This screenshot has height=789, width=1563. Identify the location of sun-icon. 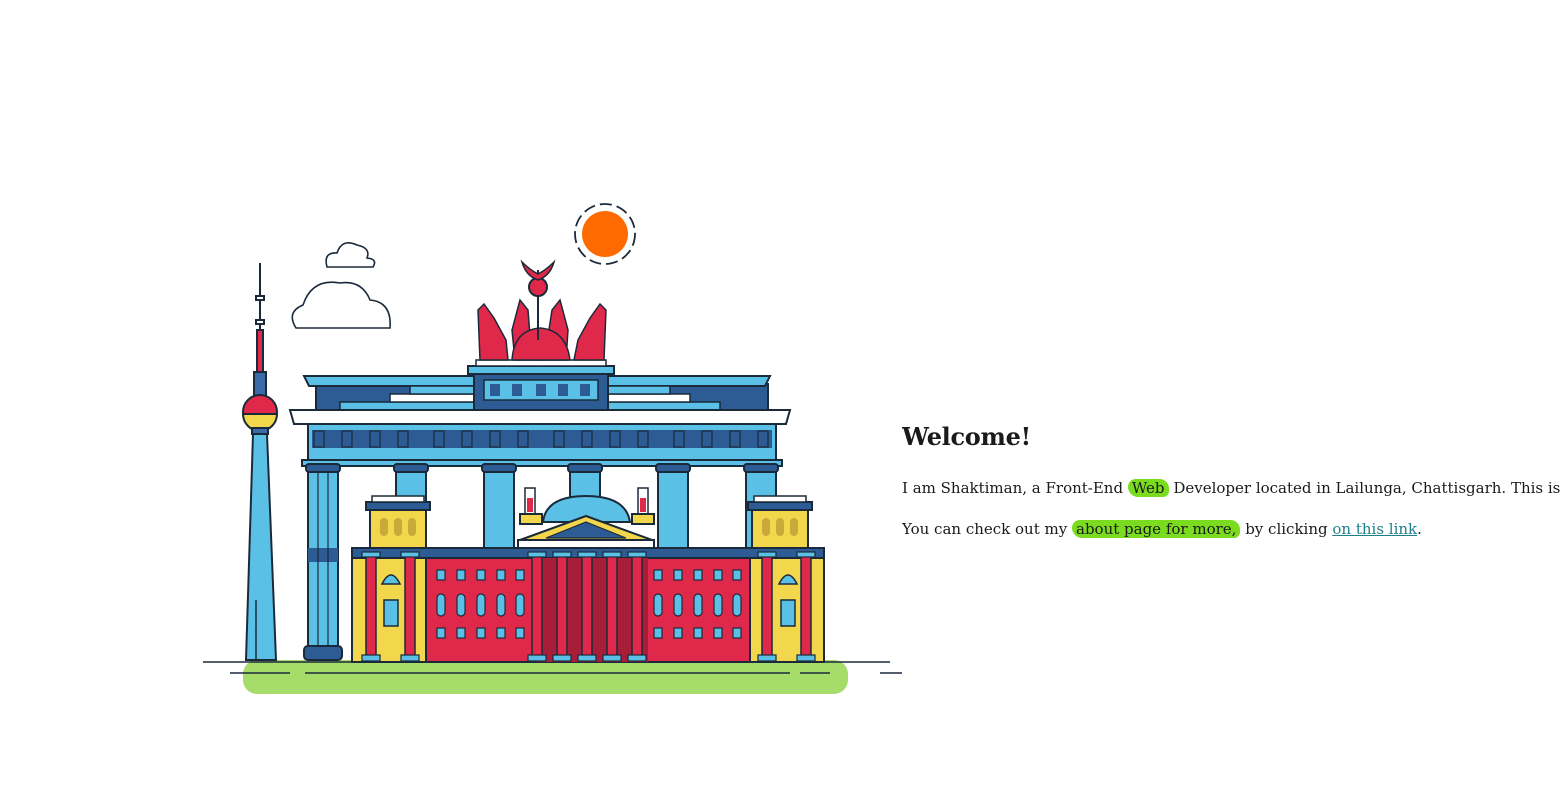
(605, 234).